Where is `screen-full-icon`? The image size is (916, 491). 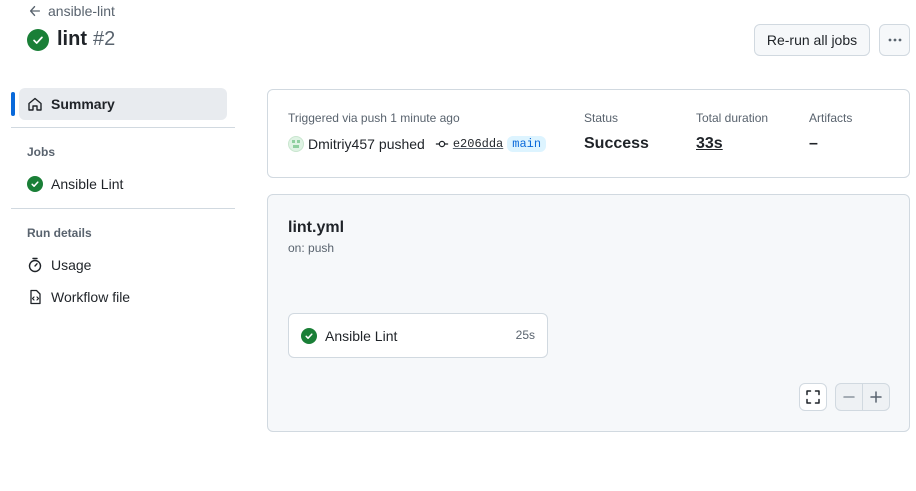
screen-full-icon is located at coordinates (813, 397).